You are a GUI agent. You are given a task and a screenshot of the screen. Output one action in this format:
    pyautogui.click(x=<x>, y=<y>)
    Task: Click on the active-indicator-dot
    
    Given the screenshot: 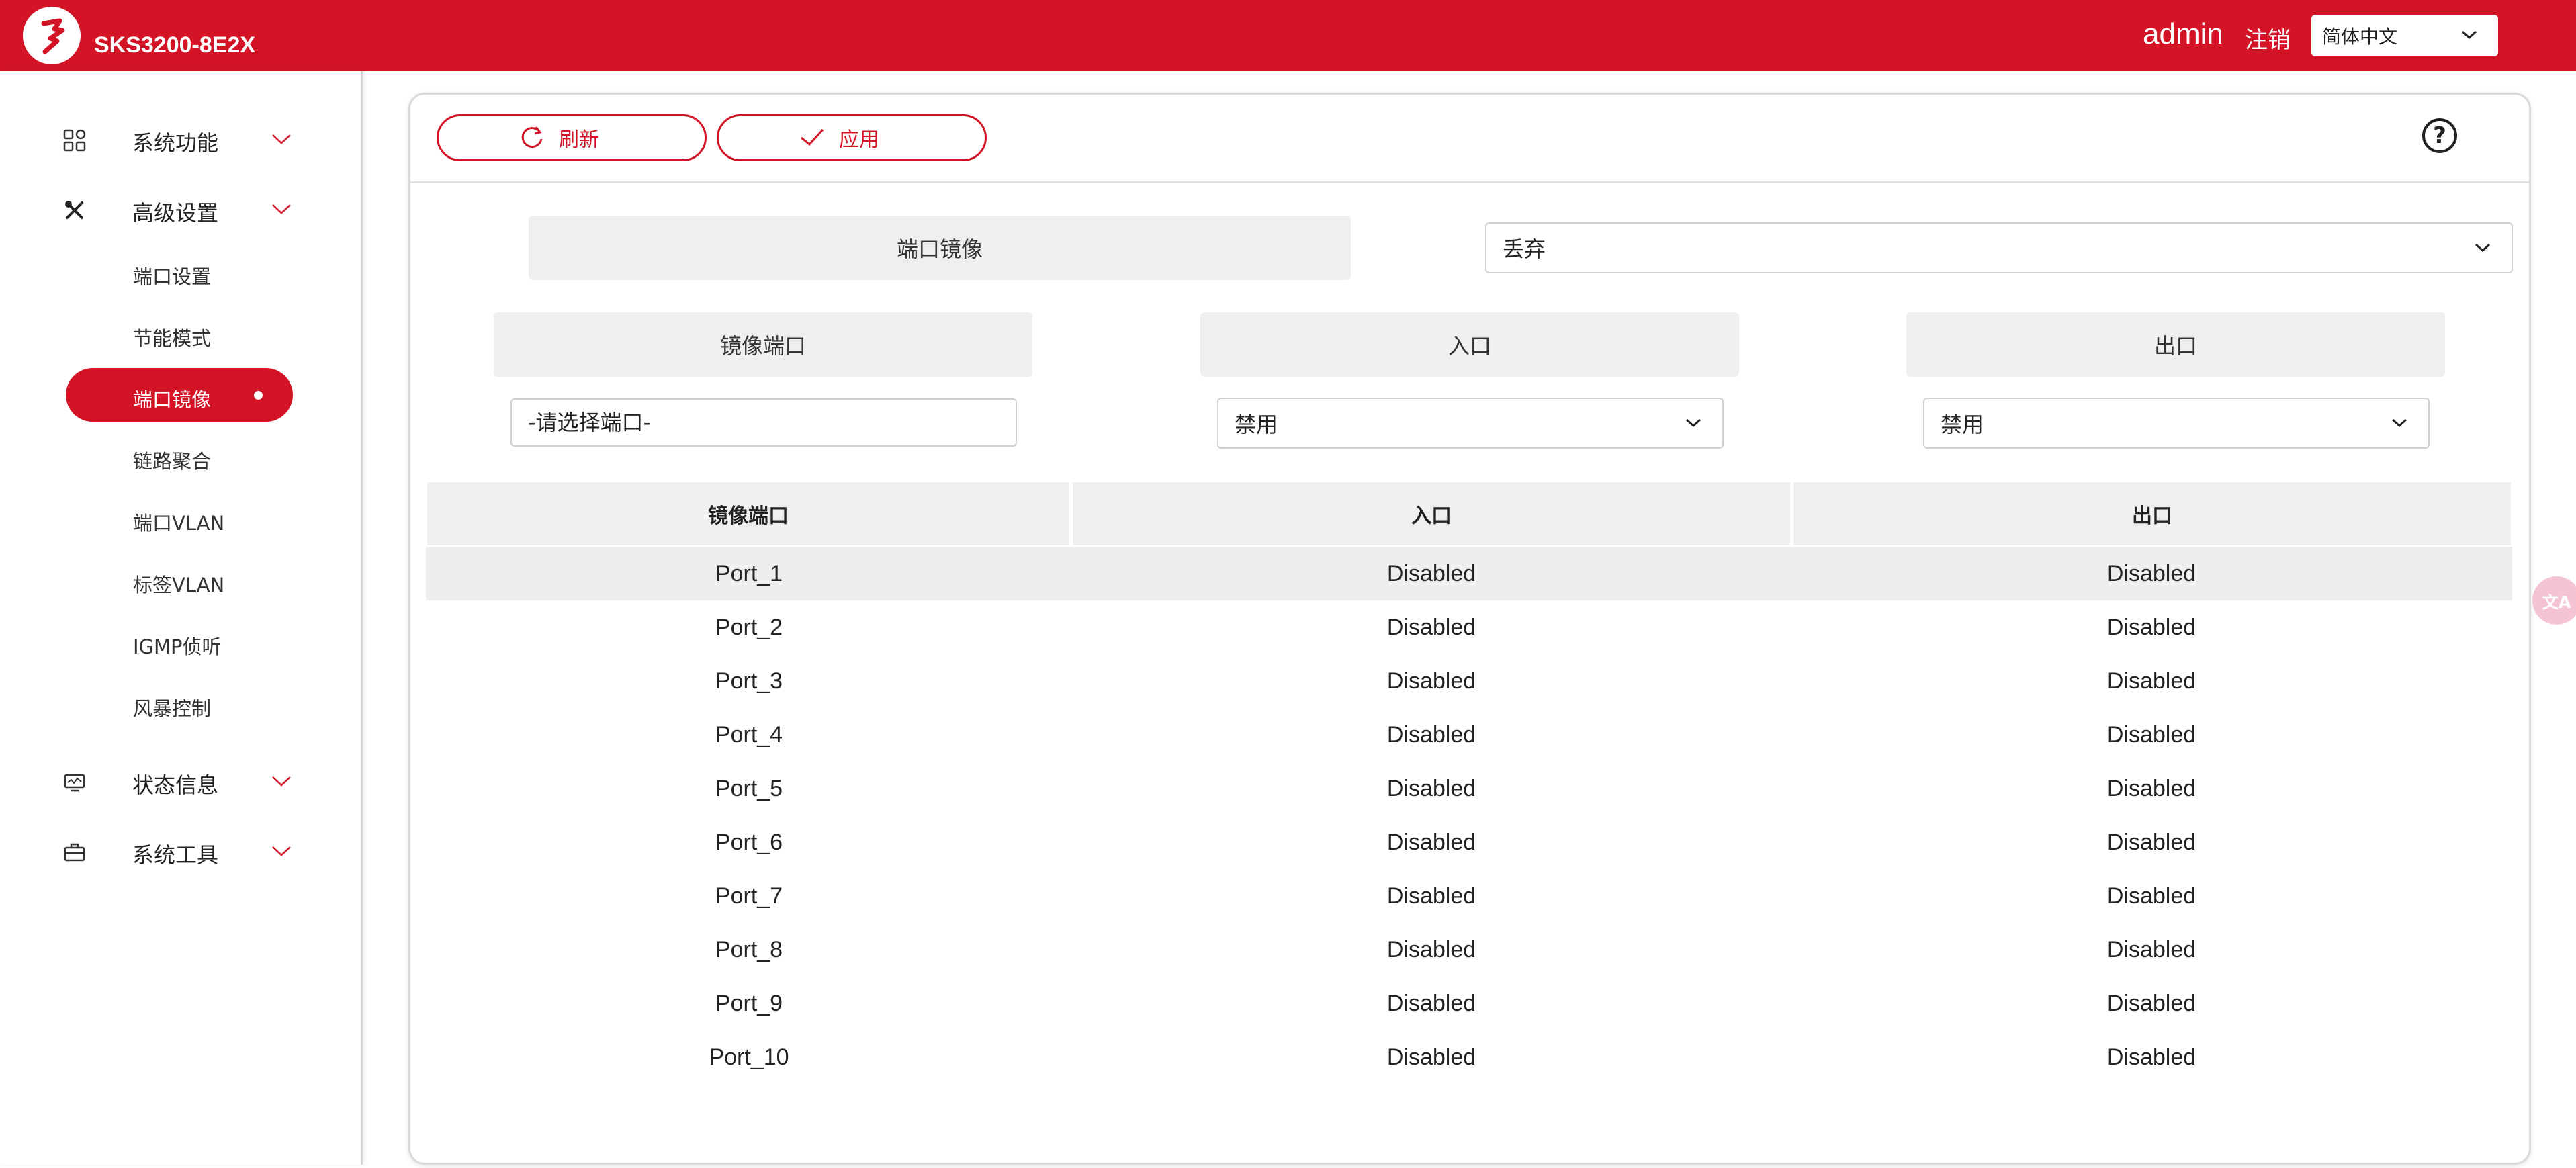 What is the action you would take?
    pyautogui.click(x=258, y=396)
    